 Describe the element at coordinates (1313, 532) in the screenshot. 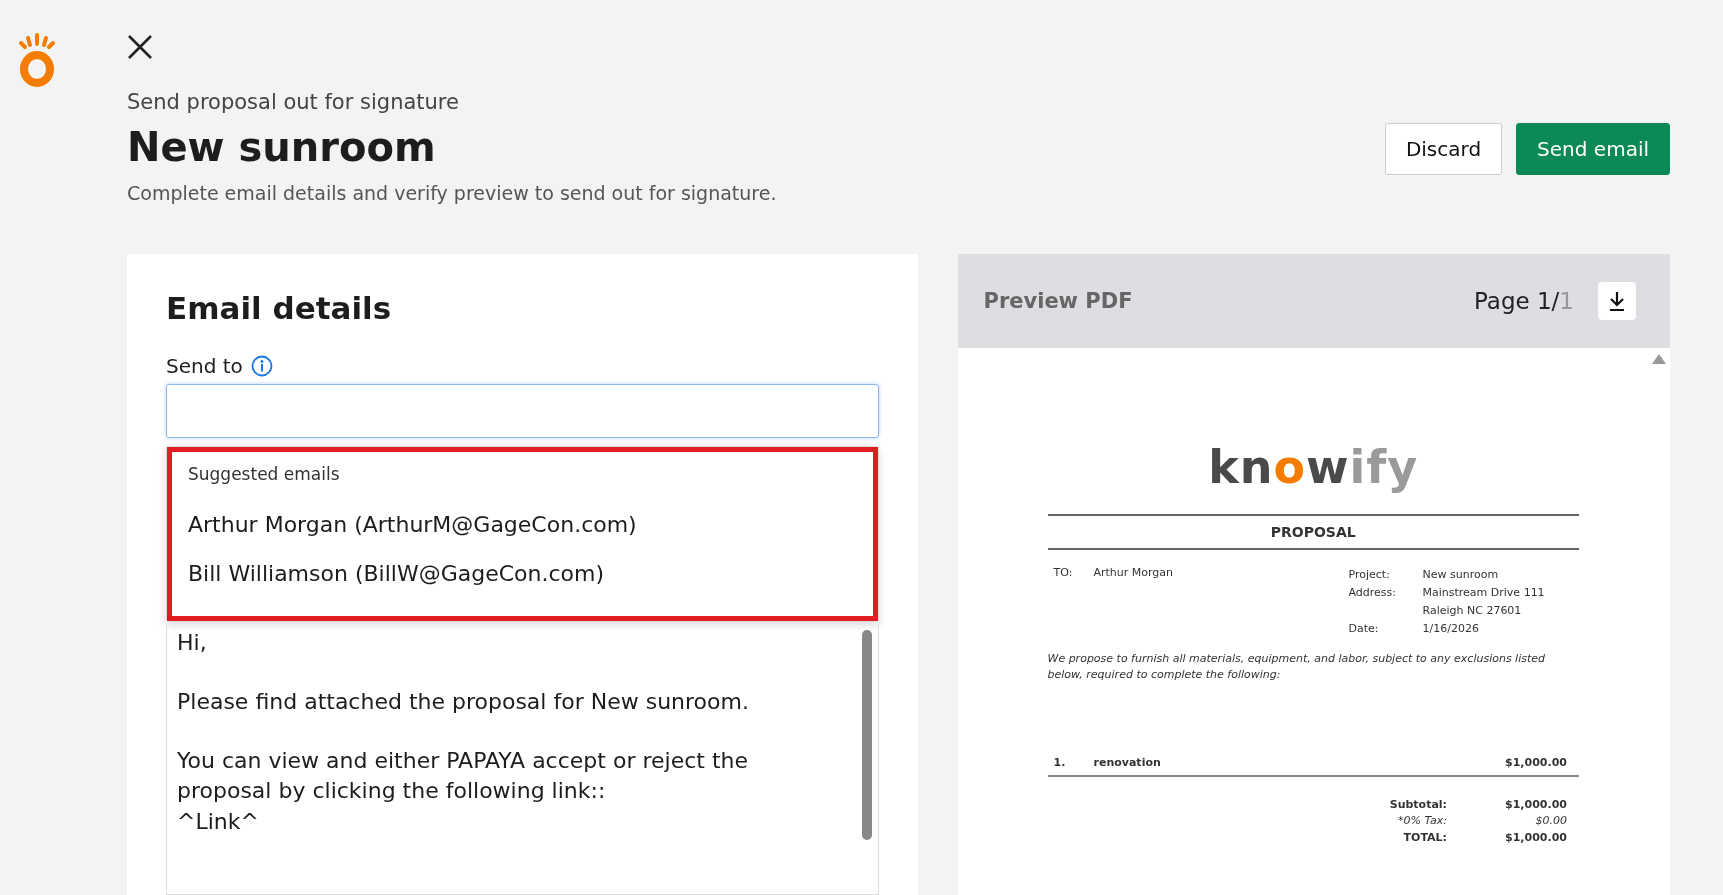

I see `document-heading: PROPOSAL` at that location.